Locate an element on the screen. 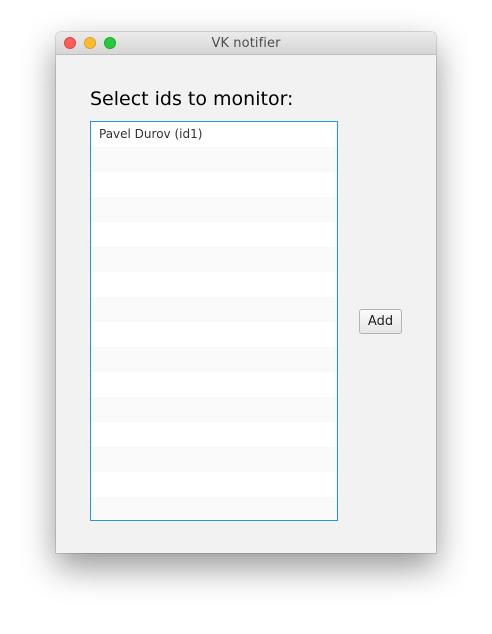  list-item: Pavel Durov (id1) is located at coordinates (214, 134).